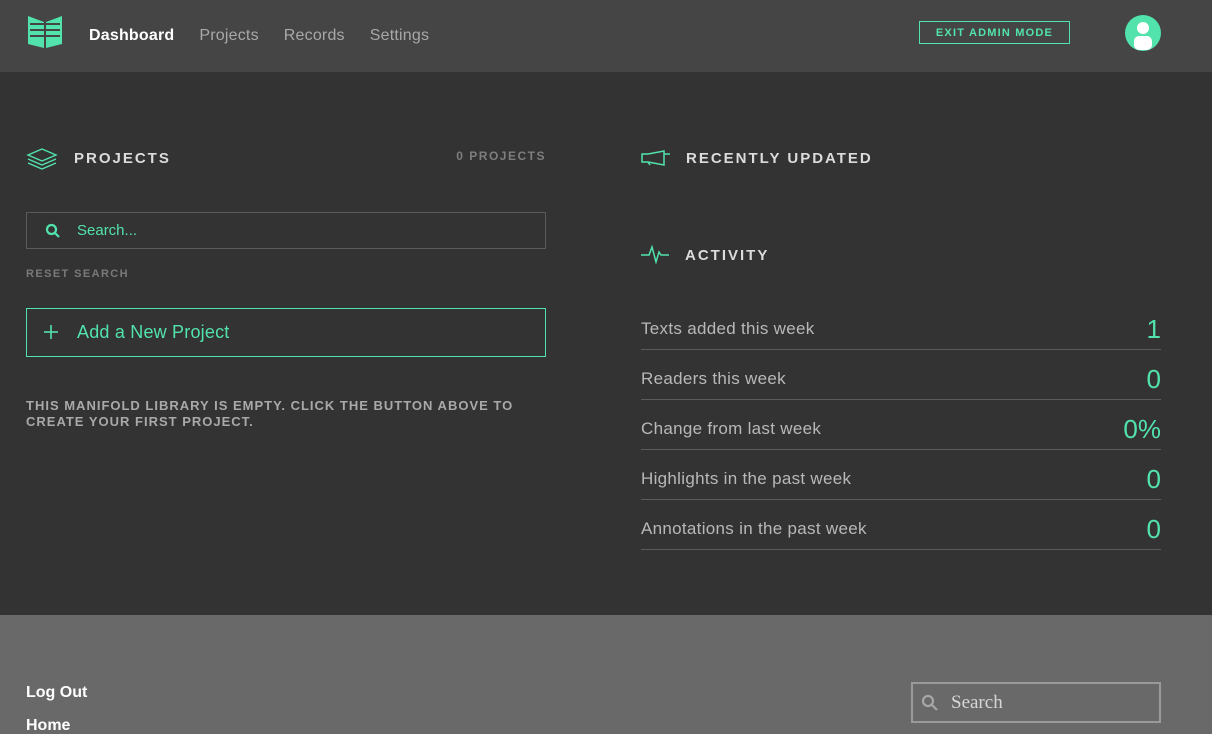  I want to click on manifold-logo-icon, so click(45, 33).